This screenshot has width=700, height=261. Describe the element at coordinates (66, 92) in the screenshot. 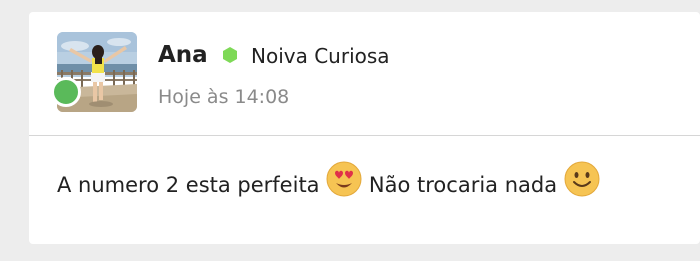

I see `online-status-dot` at that location.